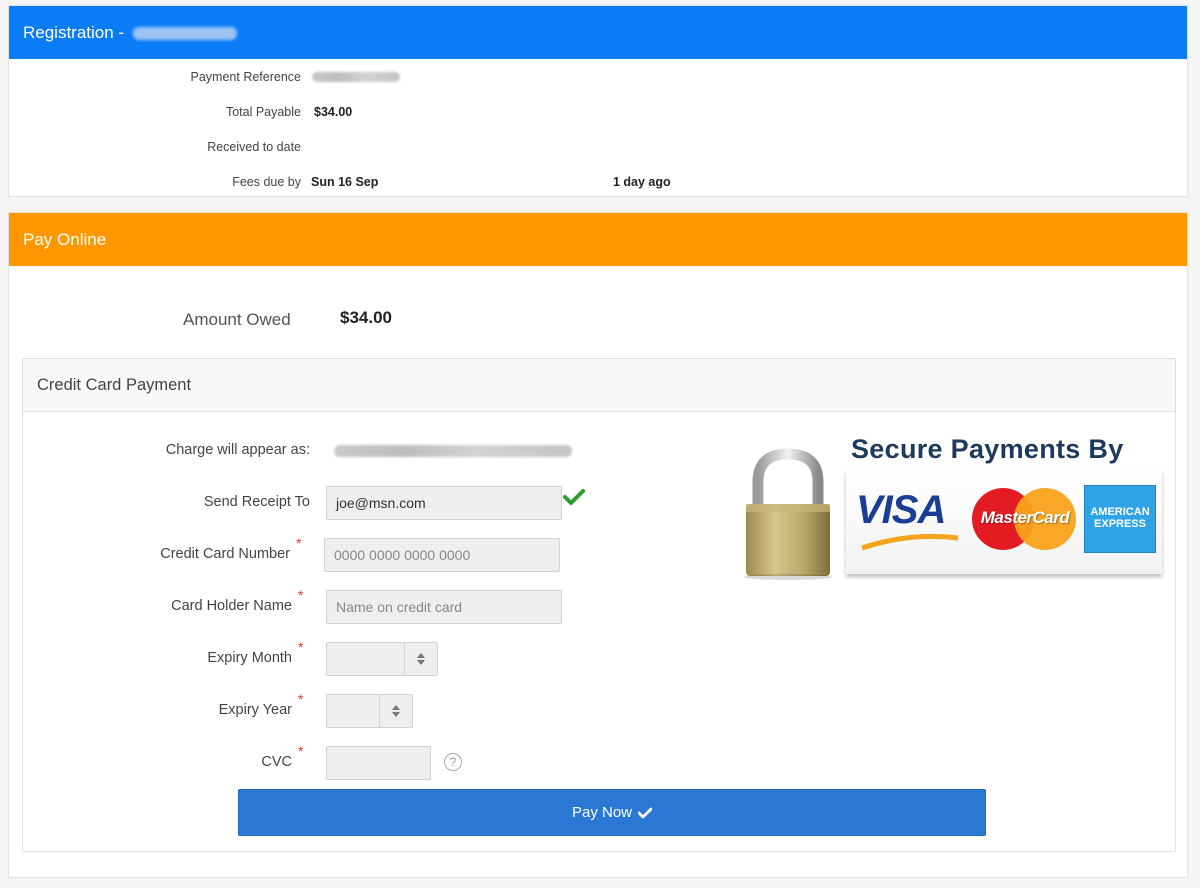 This screenshot has height=888, width=1200. I want to click on pay-online-header: Pay Online, so click(598, 239).